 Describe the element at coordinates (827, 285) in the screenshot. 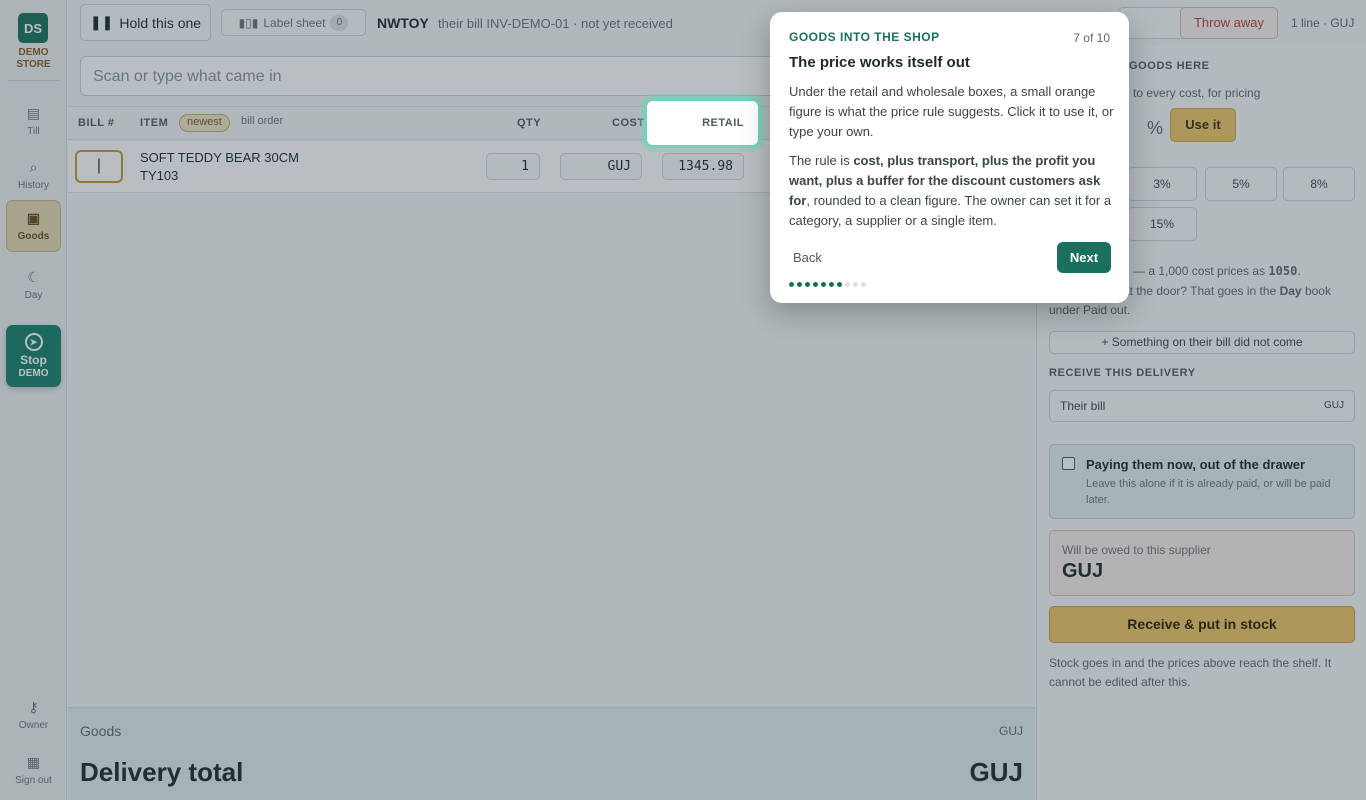

I see `tour-progress-dots` at that location.